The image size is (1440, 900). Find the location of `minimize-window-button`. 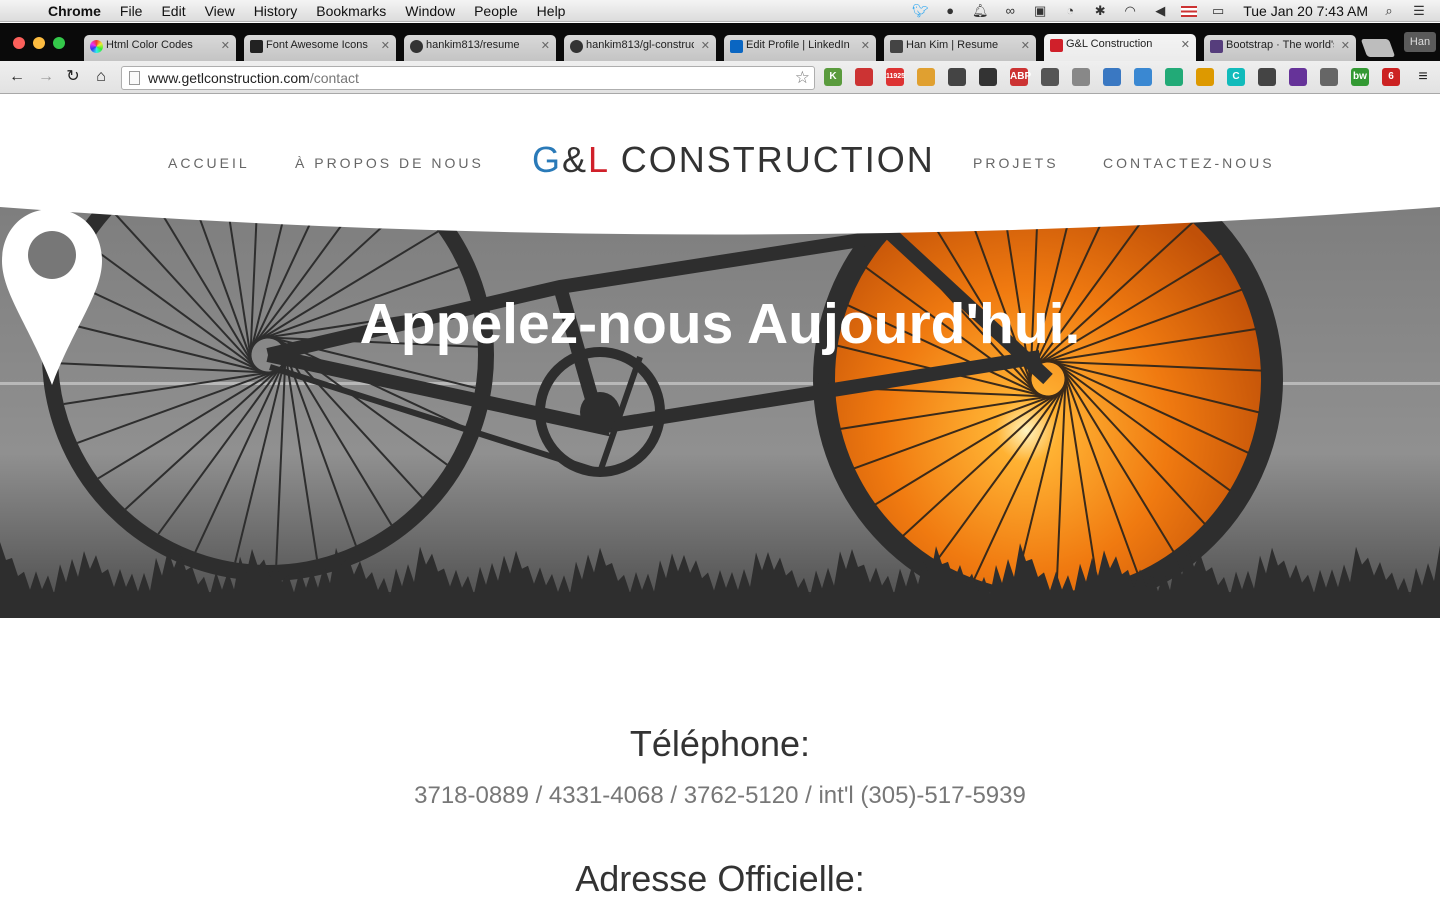

minimize-window-button is located at coordinates (39, 43).